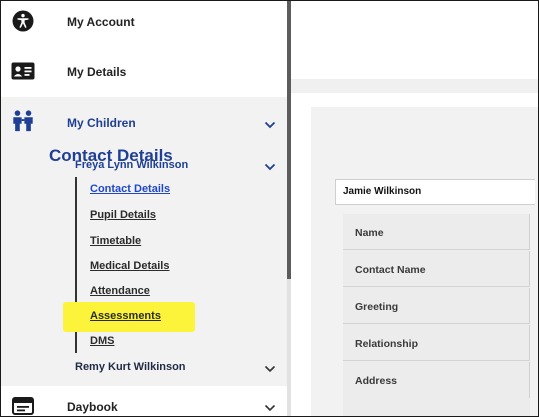 This screenshot has height=417, width=539. What do you see at coordinates (436, 380) in the screenshot?
I see `table-row: Address` at bounding box center [436, 380].